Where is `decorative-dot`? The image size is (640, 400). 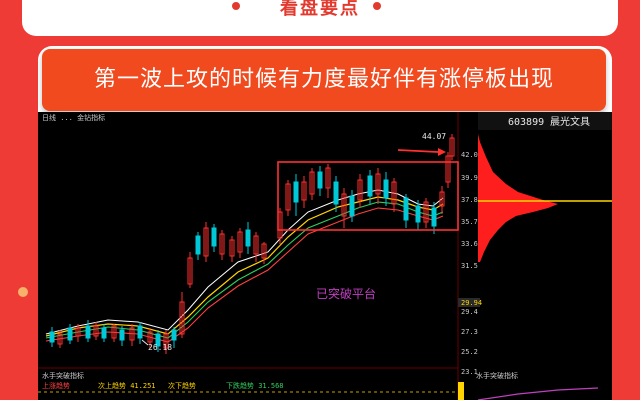 decorative-dot is located at coordinates (23, 292).